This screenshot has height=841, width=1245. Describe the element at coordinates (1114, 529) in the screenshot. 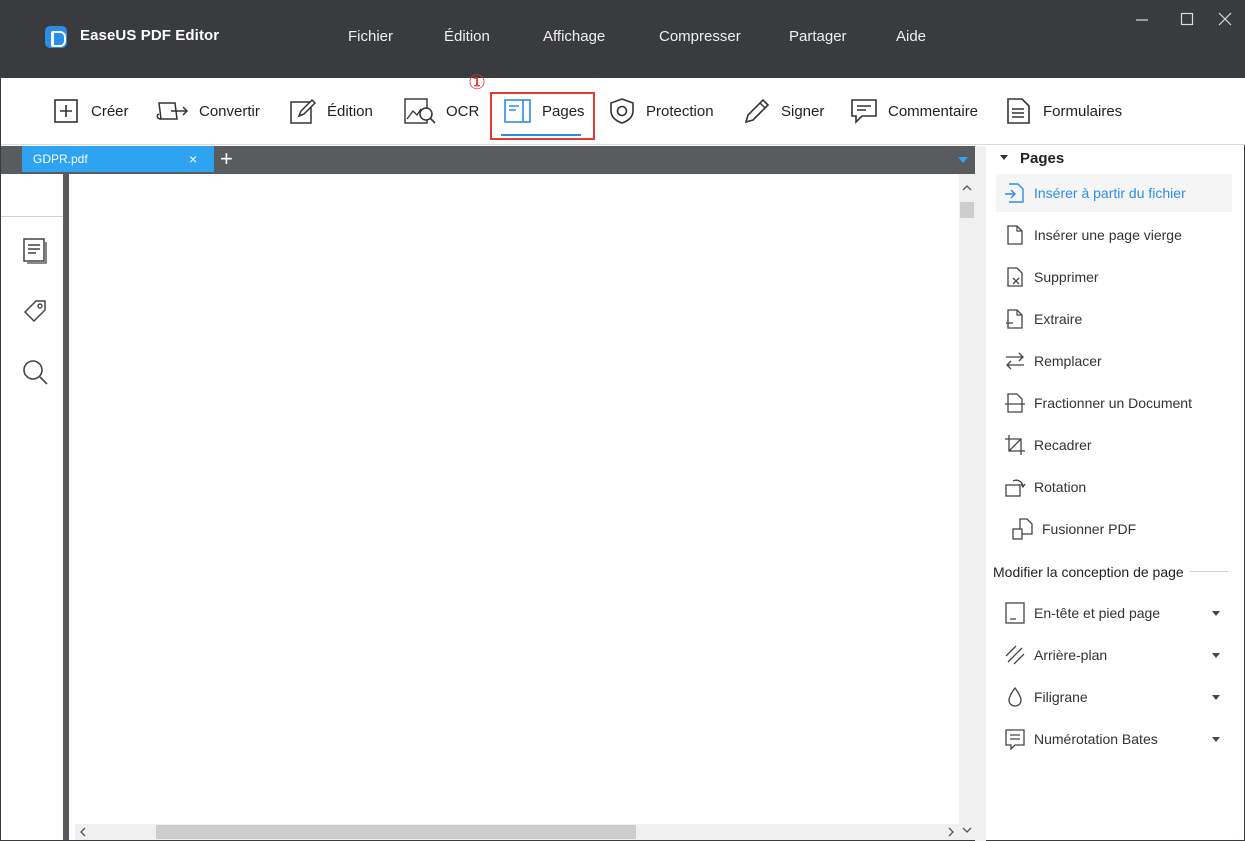

I see `merge-pdf-item: Fusionner PDF` at that location.